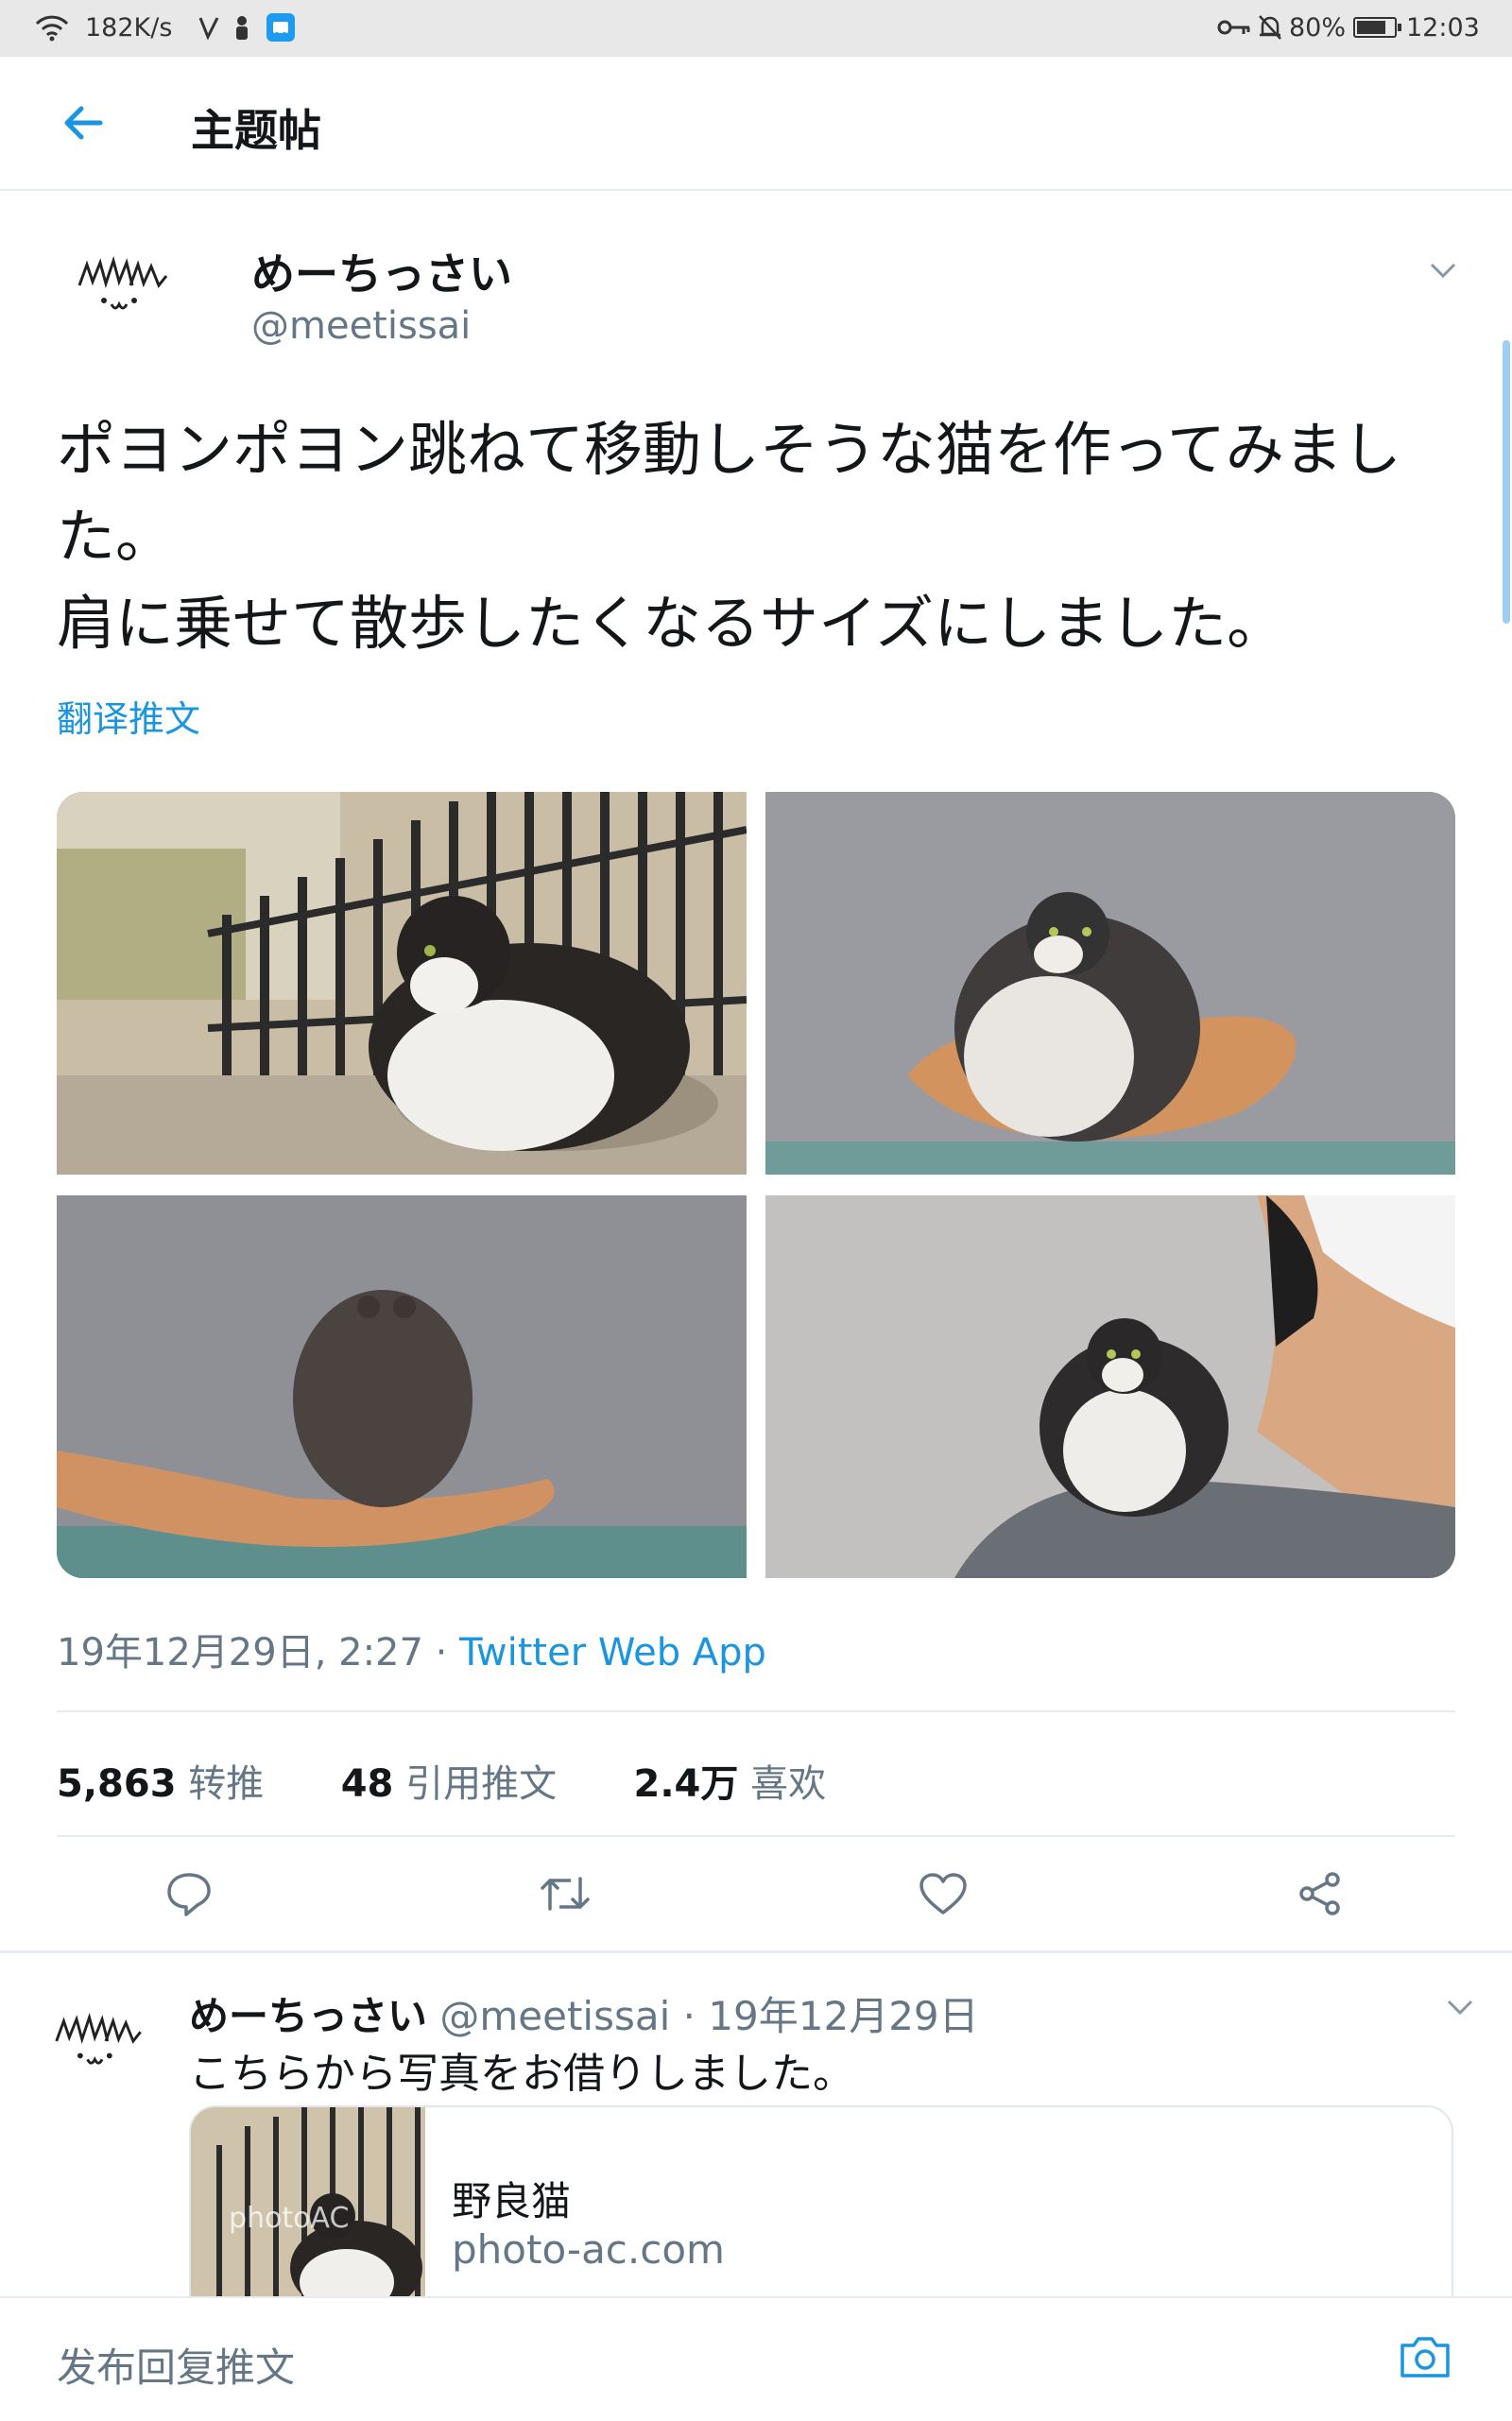  I want to click on tweet-timestamp-row: 19年12月29日, 2:27 · Twitter Web App, so click(411, 1649).